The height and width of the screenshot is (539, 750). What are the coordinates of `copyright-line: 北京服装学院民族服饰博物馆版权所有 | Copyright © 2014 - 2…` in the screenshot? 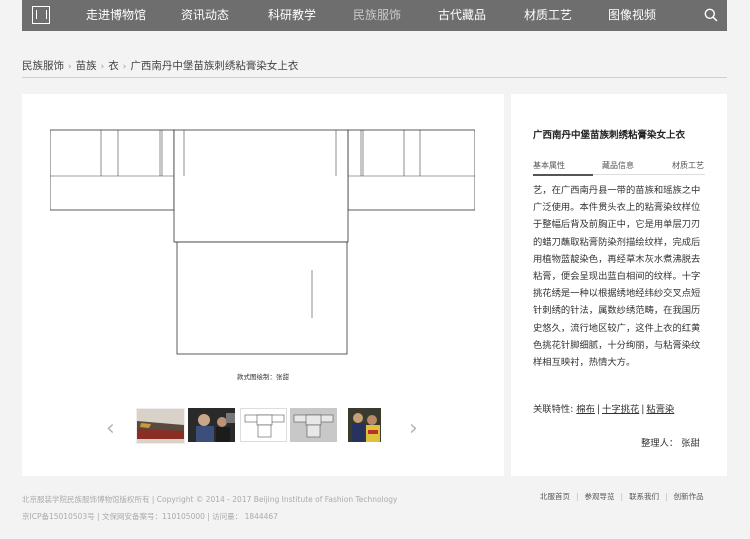 It's located at (210, 499).